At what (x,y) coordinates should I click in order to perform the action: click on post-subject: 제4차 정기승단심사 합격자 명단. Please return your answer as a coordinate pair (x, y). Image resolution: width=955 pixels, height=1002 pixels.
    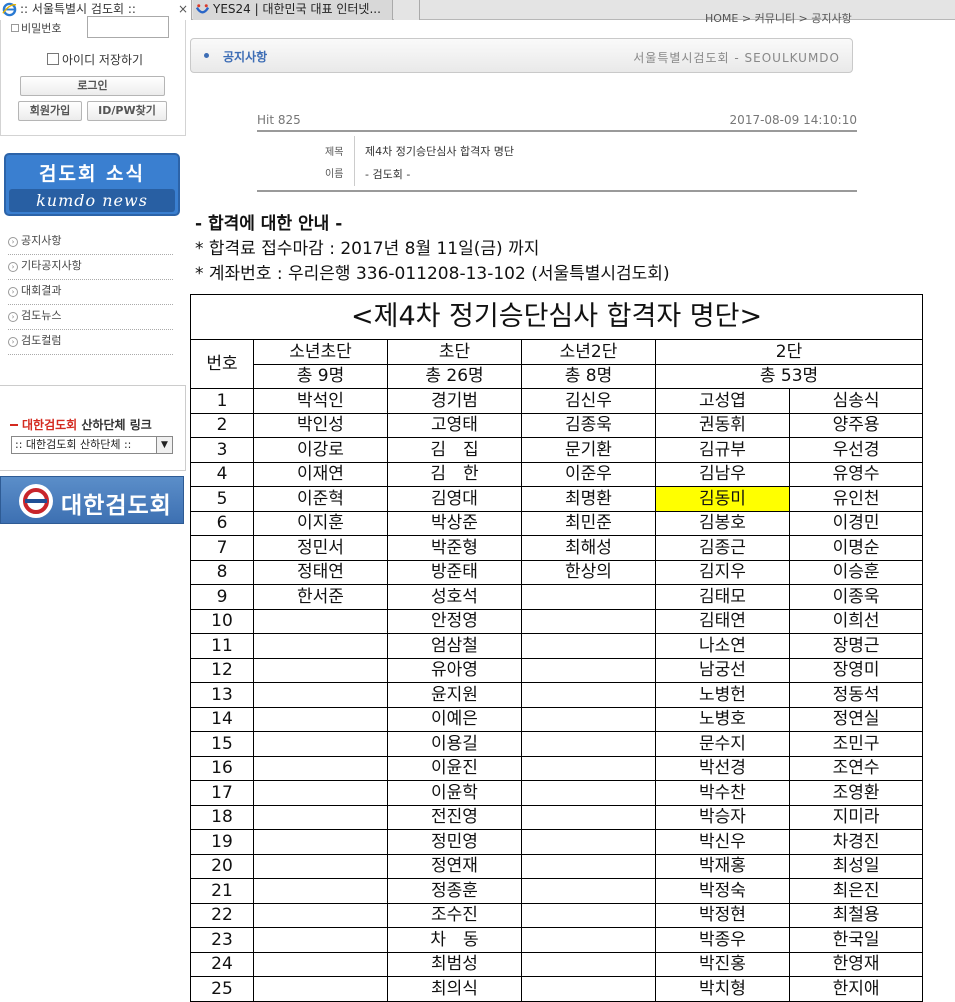
    Looking at the image, I should click on (440, 151).